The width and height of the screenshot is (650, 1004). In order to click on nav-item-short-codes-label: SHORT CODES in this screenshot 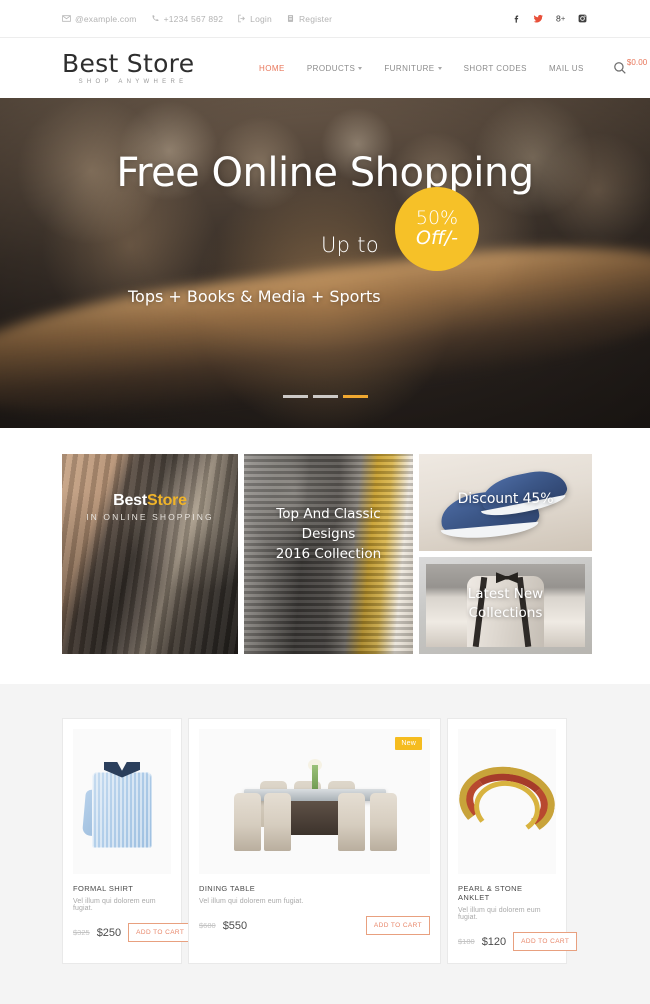, I will do `click(495, 68)`.